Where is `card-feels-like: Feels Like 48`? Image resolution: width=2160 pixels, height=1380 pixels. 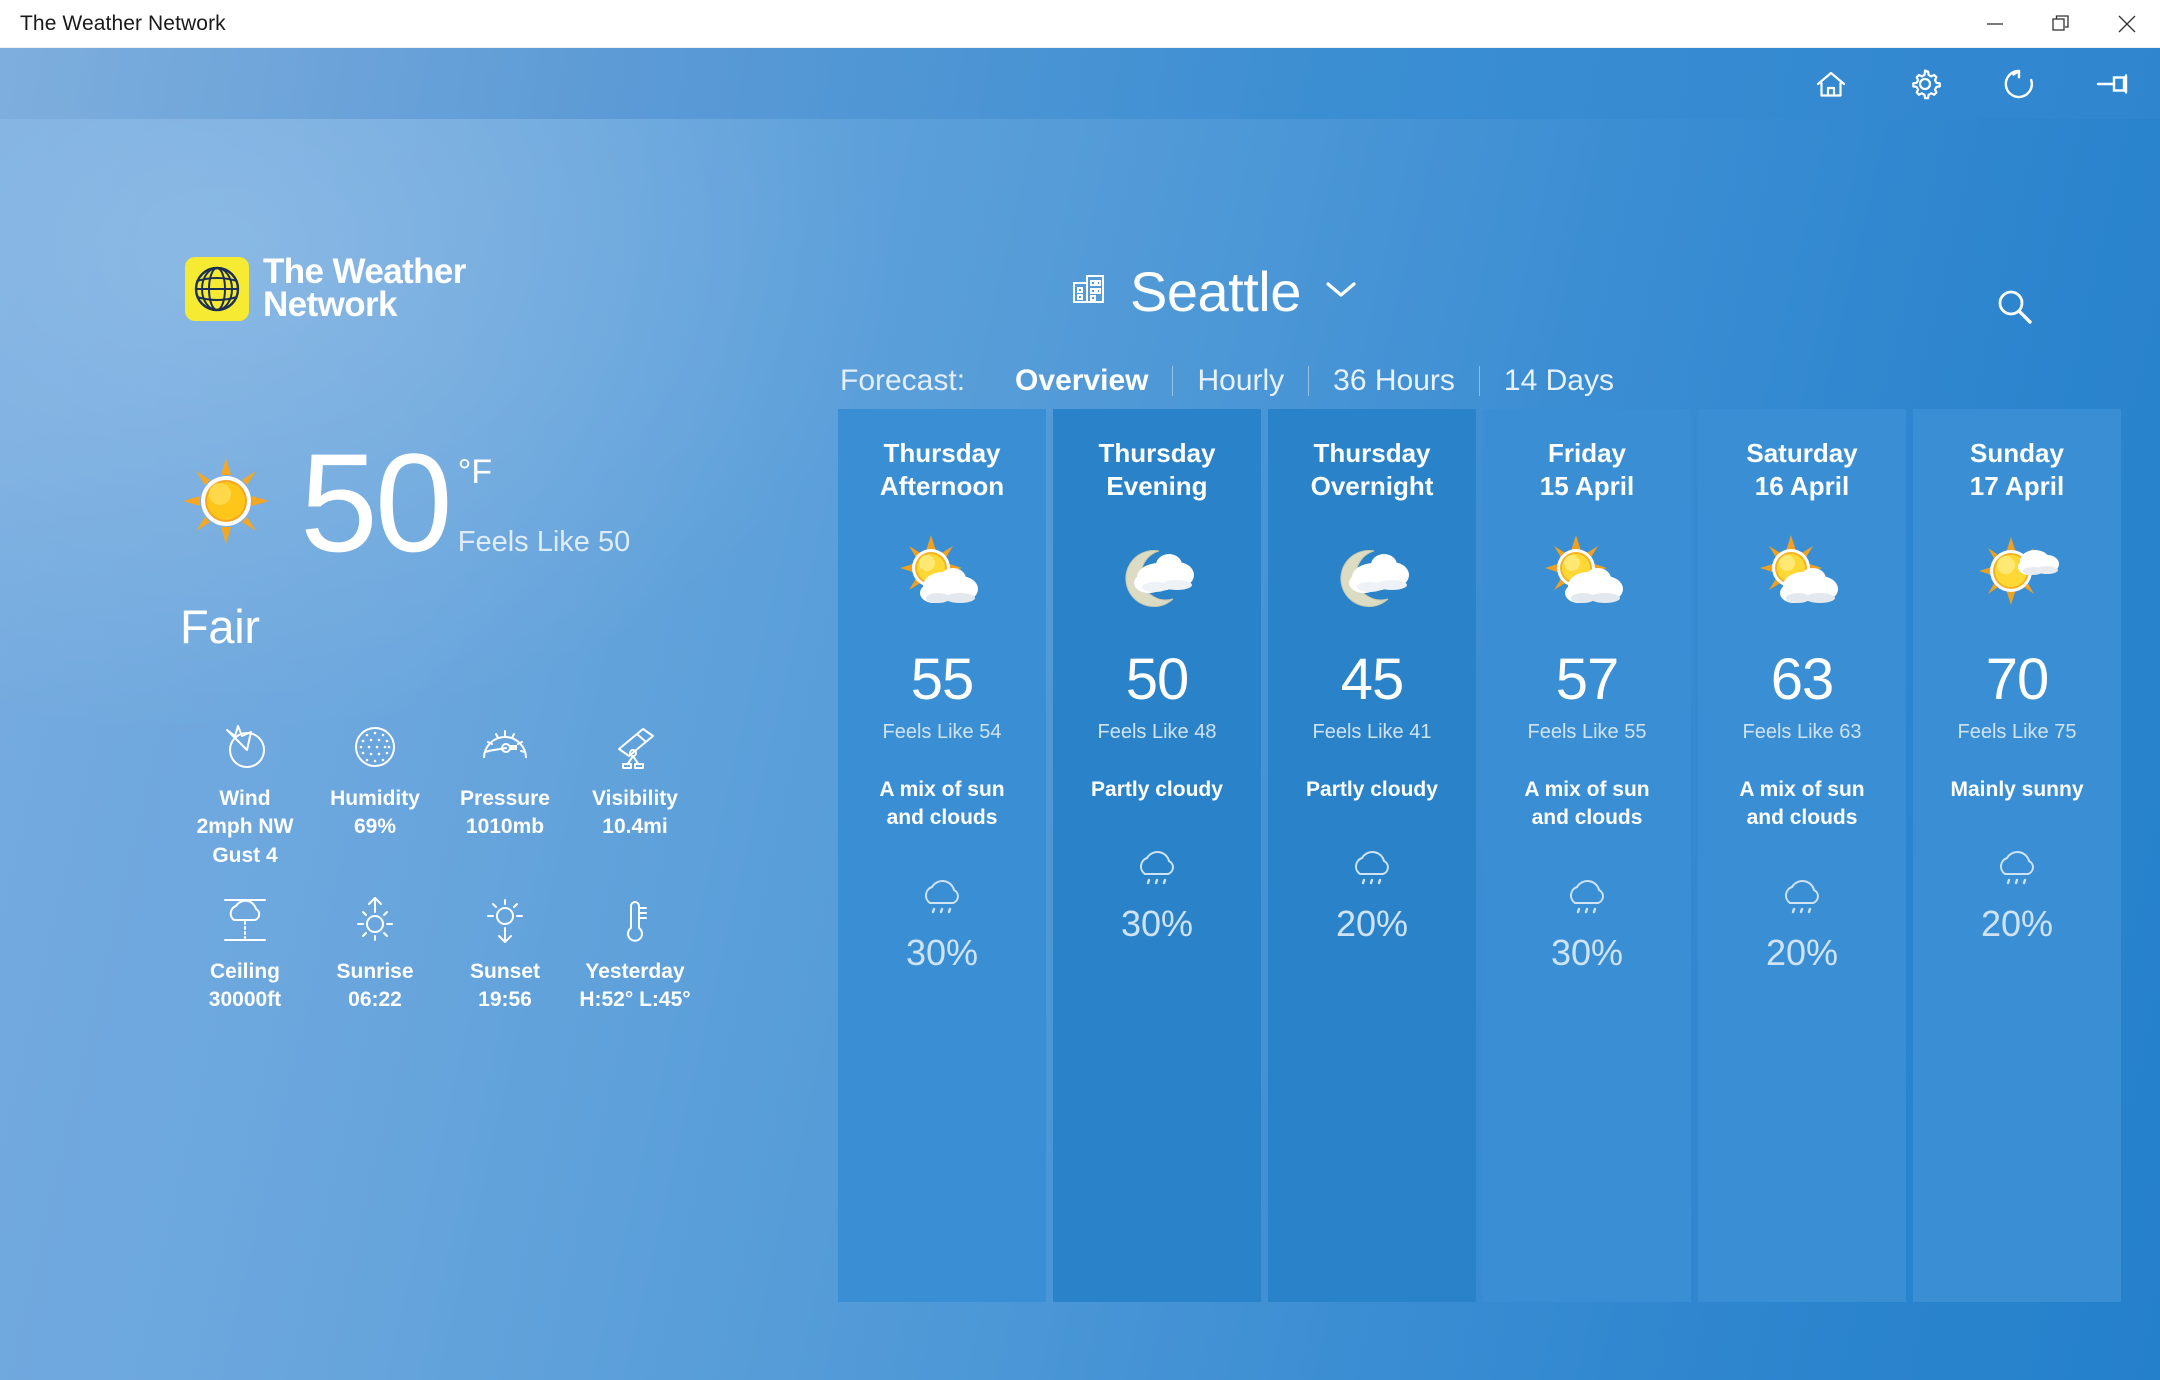 card-feels-like: Feels Like 48 is located at coordinates (1157, 732).